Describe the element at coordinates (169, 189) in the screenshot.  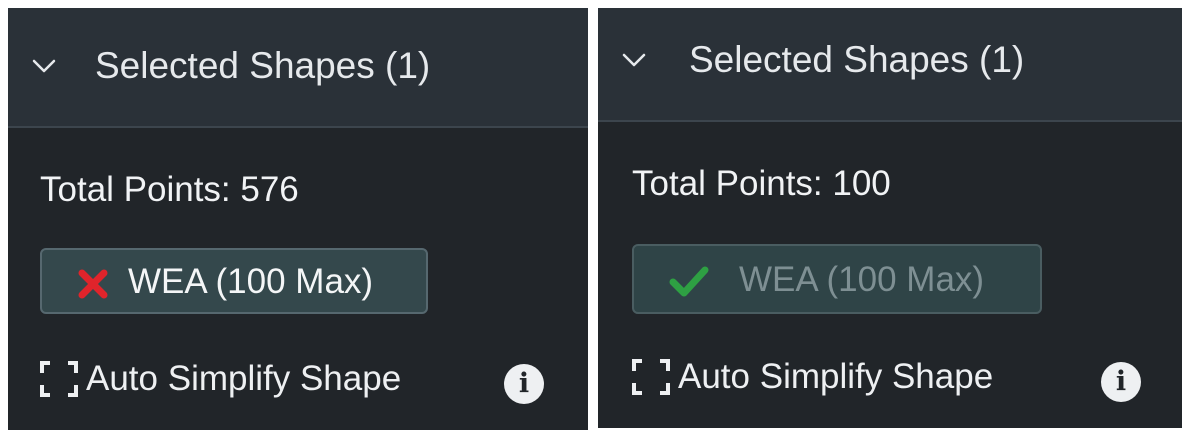
I see `total-points-readout: Total Points: 576` at that location.